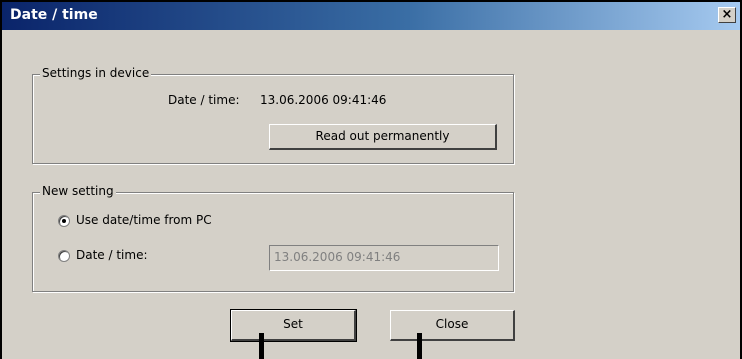  What do you see at coordinates (204, 100) in the screenshot?
I see `device-datetime-label: Date / time:` at bounding box center [204, 100].